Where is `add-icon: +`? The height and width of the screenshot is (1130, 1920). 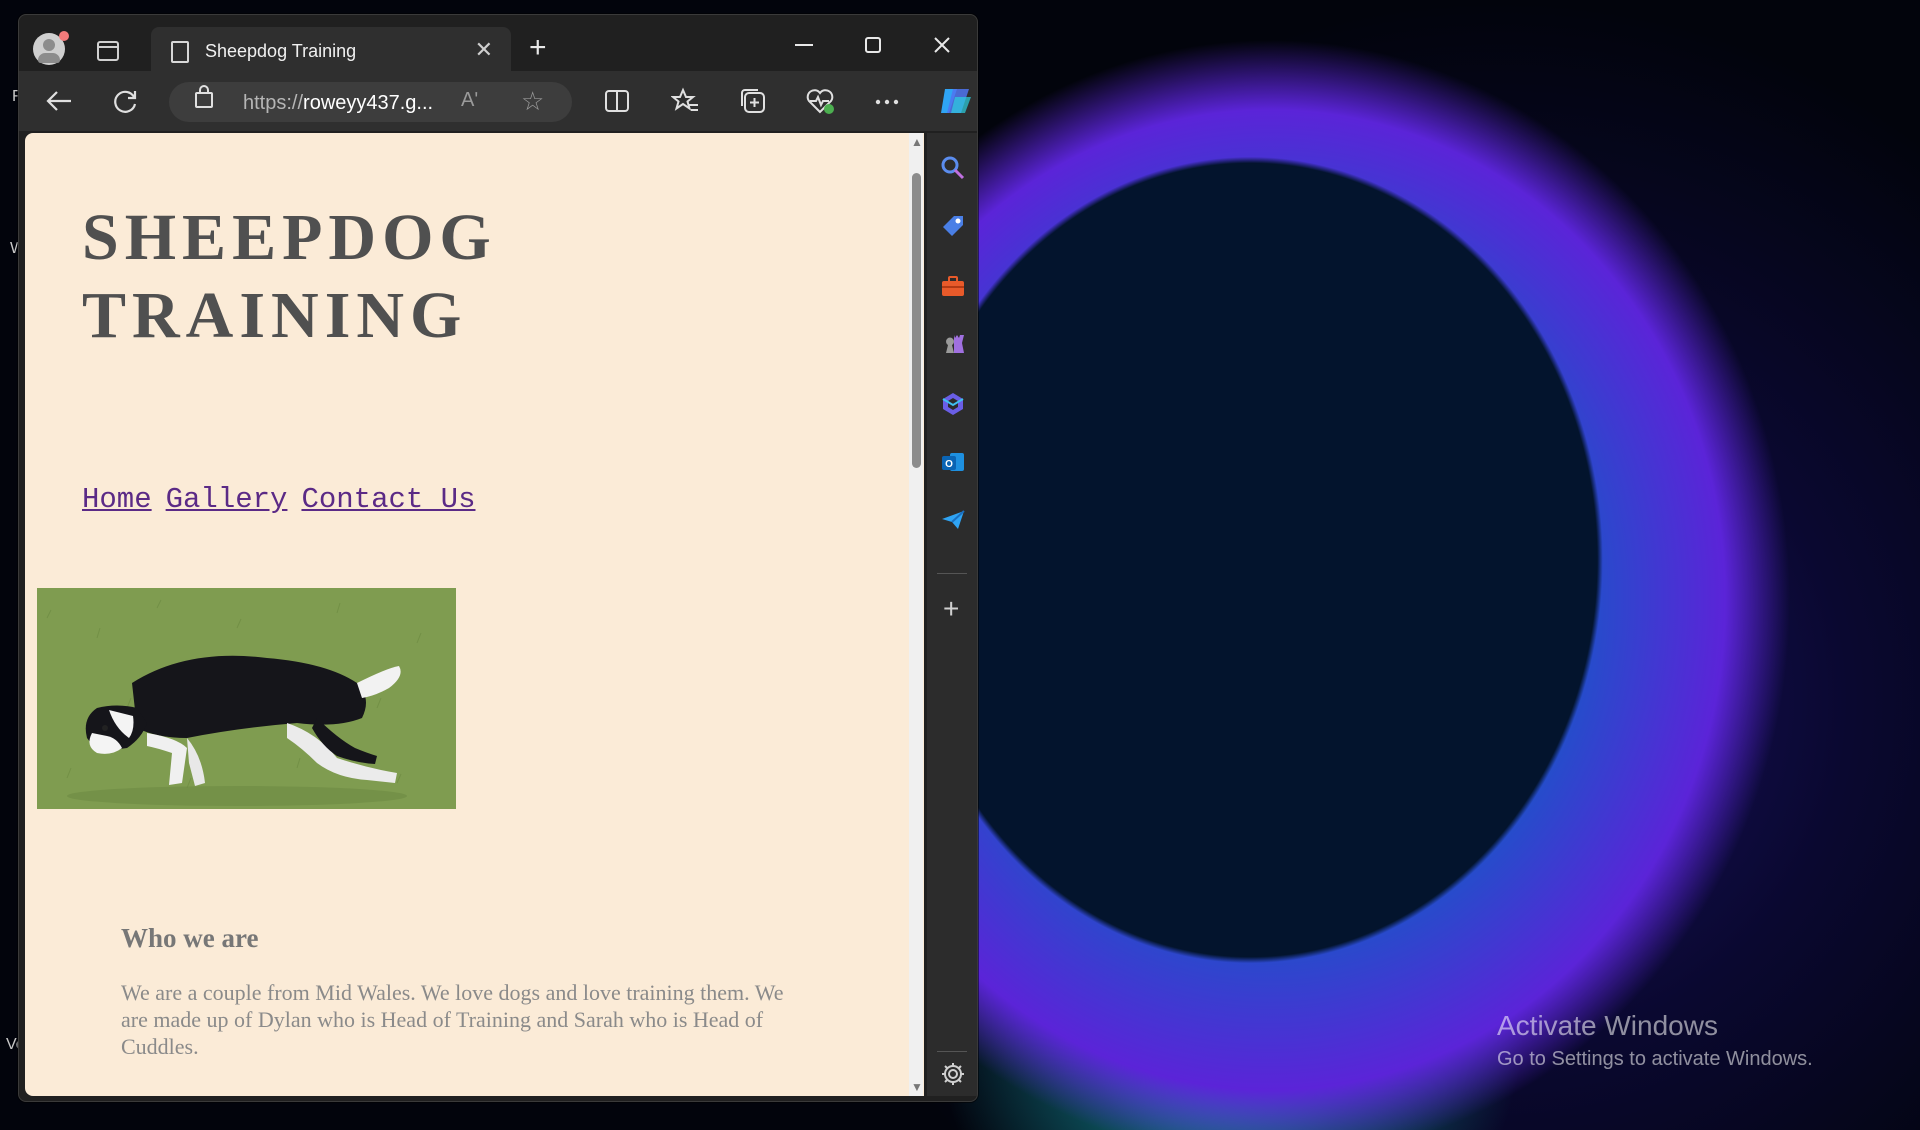
add-icon: + is located at coordinates (951, 609).